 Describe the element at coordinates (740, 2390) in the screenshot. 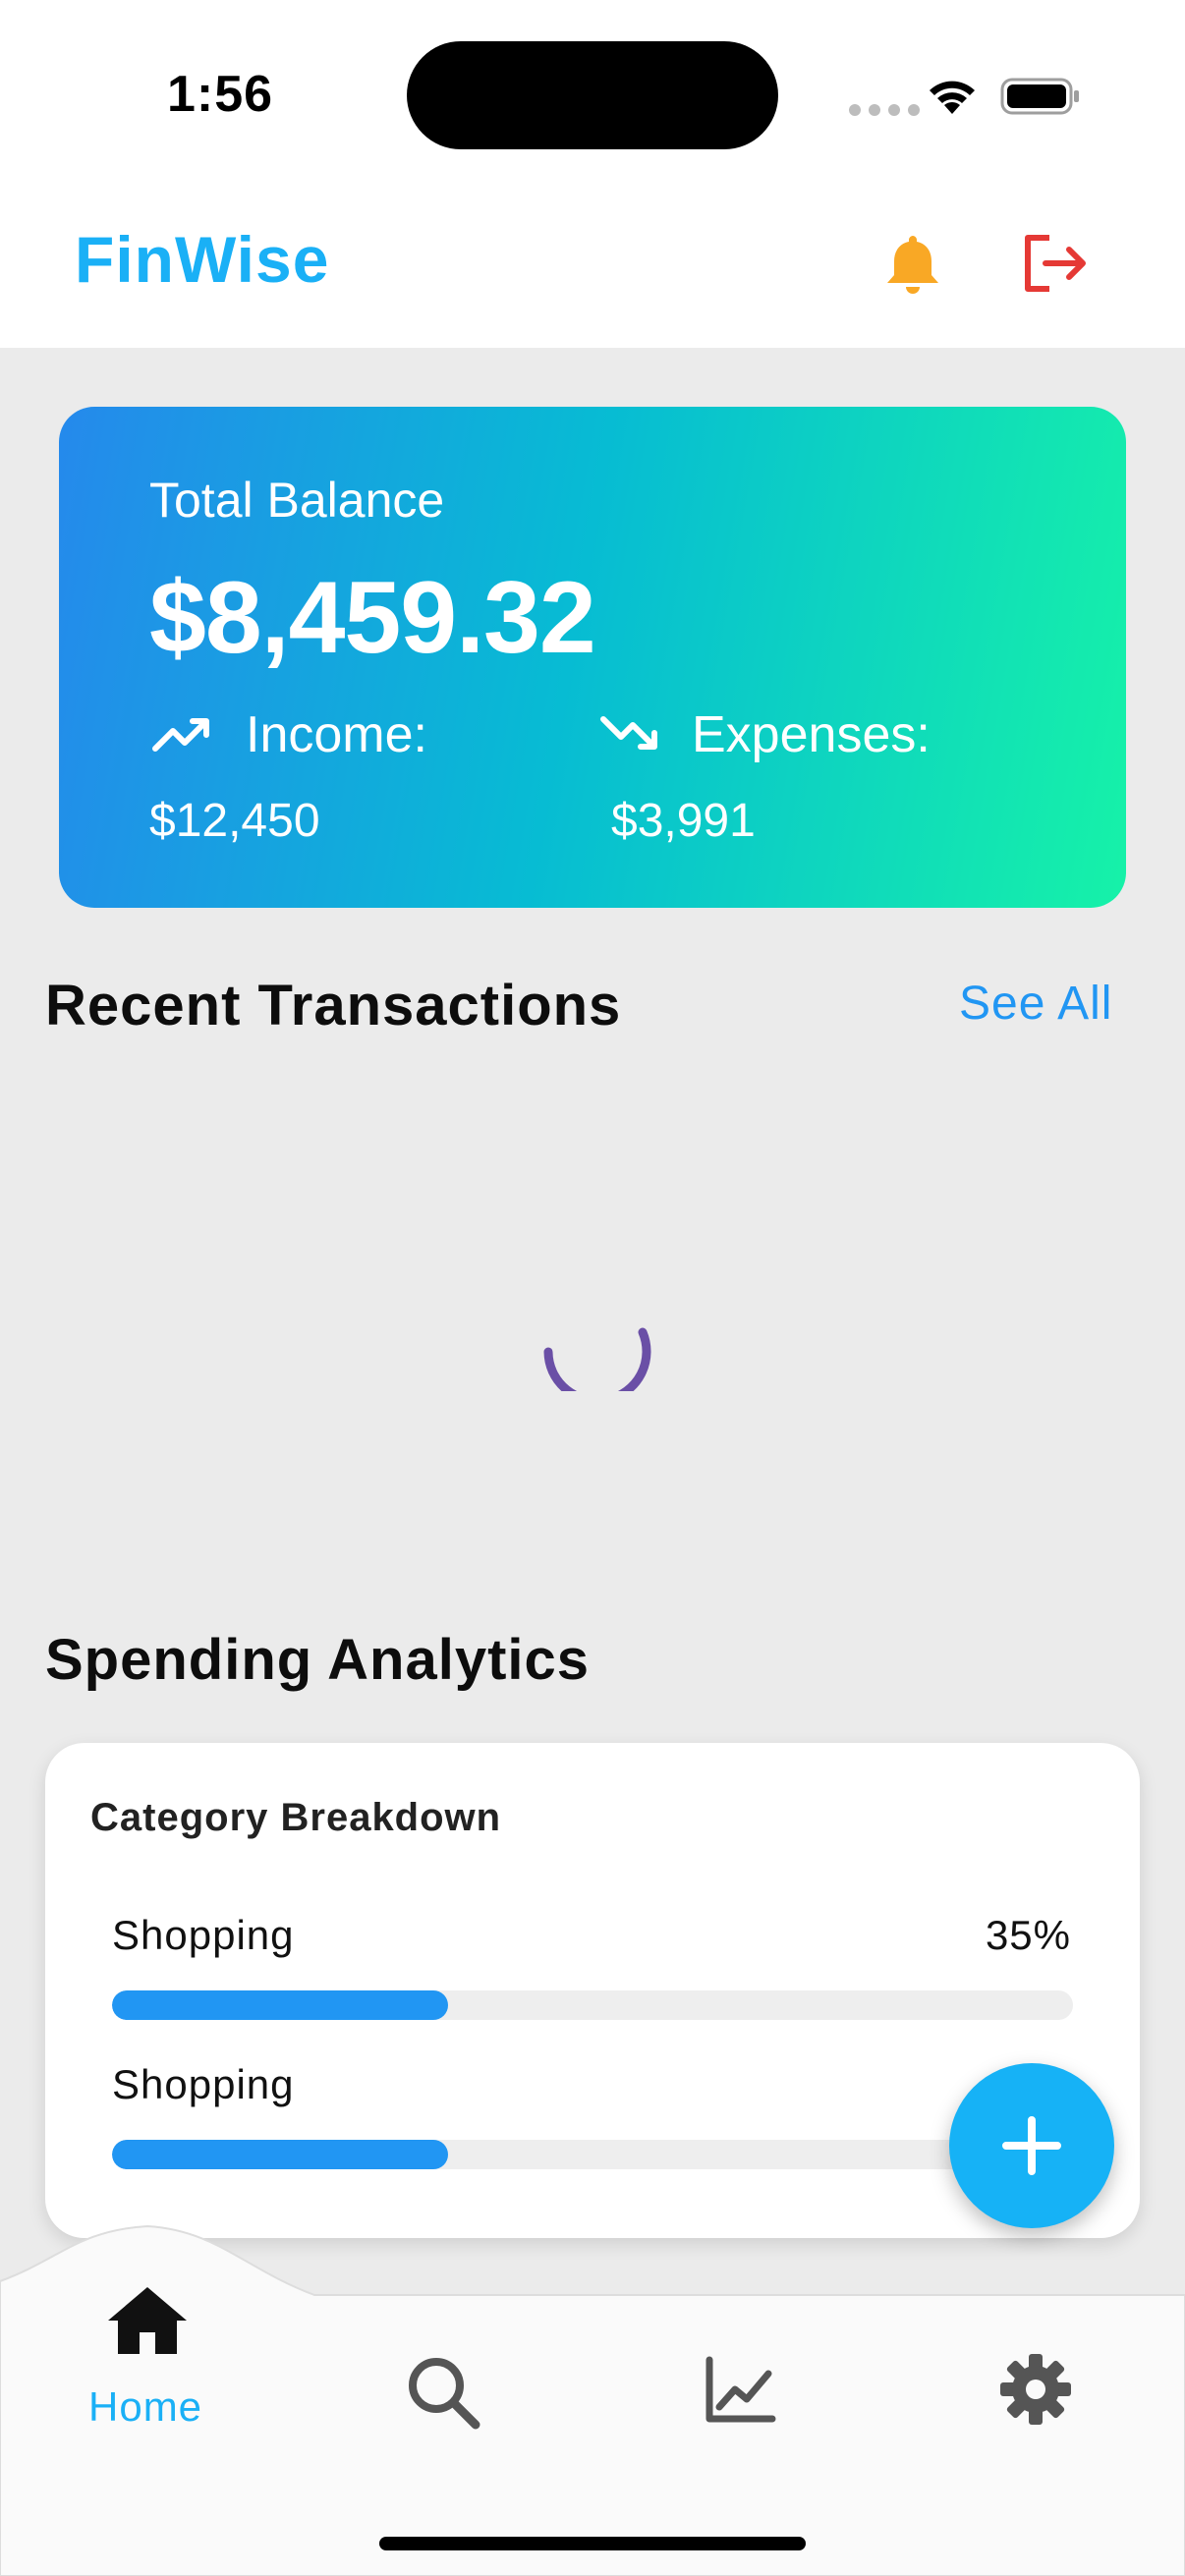

I see `chart-icon` at that location.